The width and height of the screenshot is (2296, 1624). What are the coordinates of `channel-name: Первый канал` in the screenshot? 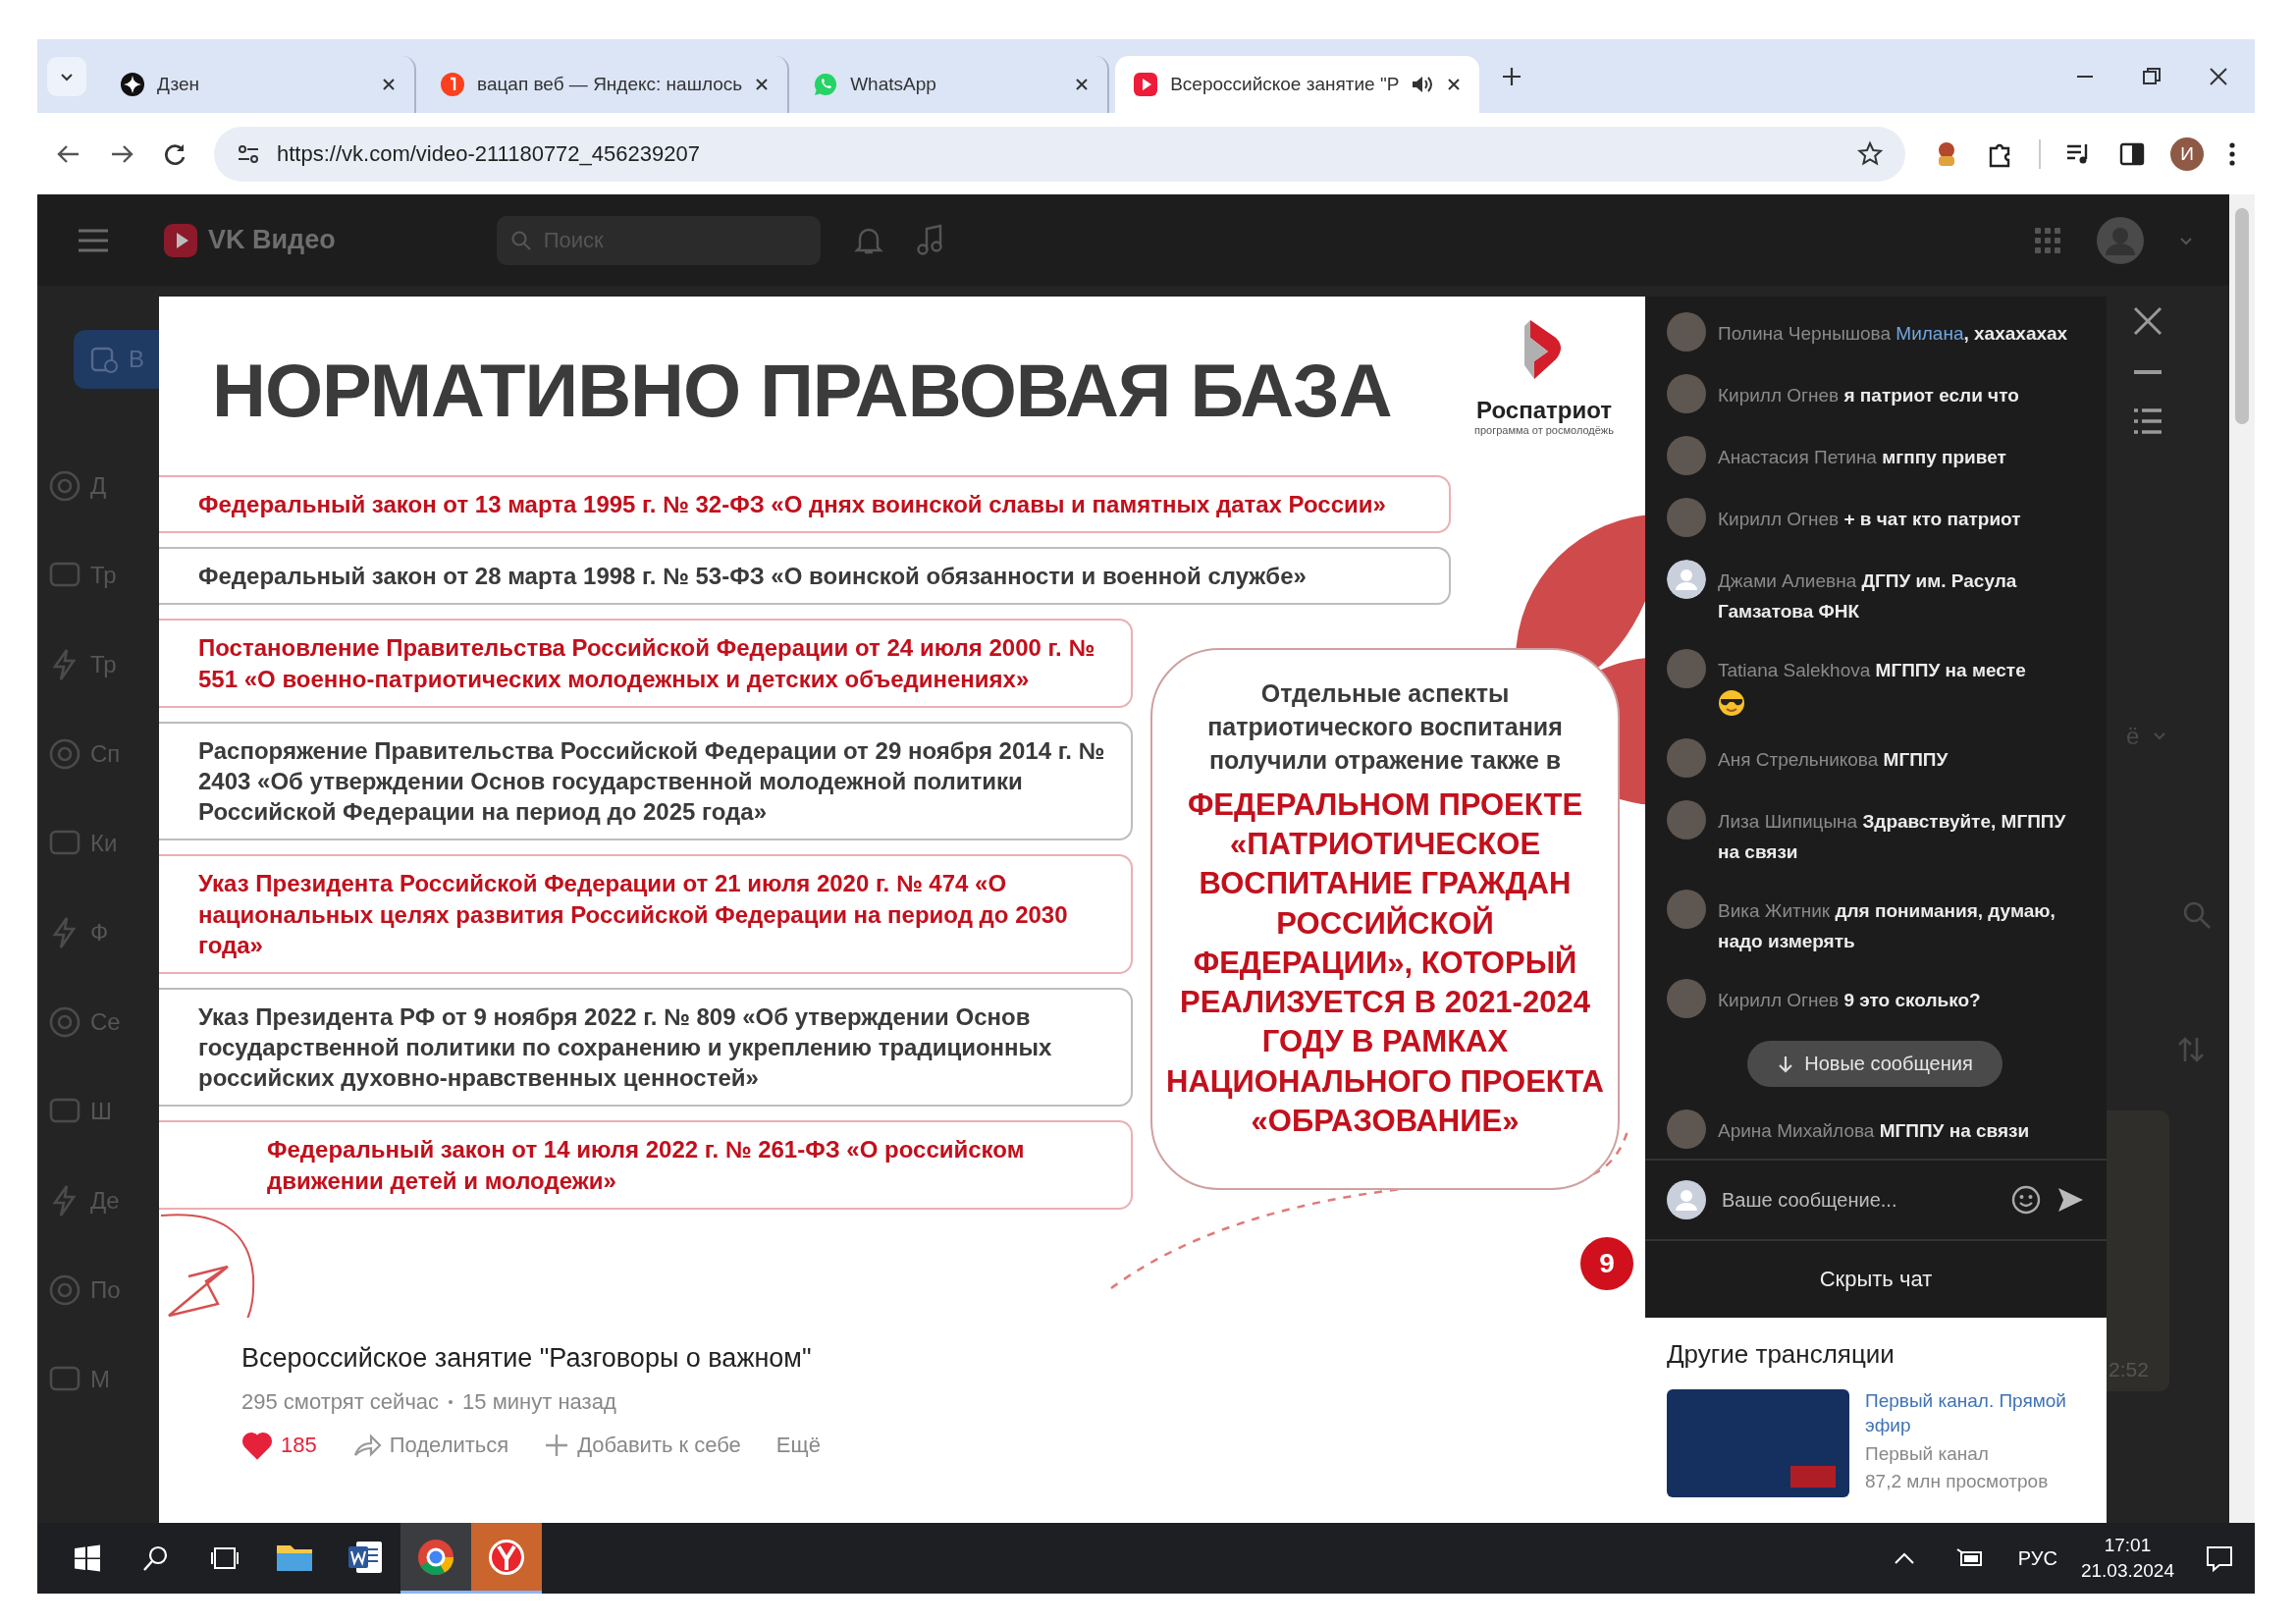 It's located at (1927, 1454).